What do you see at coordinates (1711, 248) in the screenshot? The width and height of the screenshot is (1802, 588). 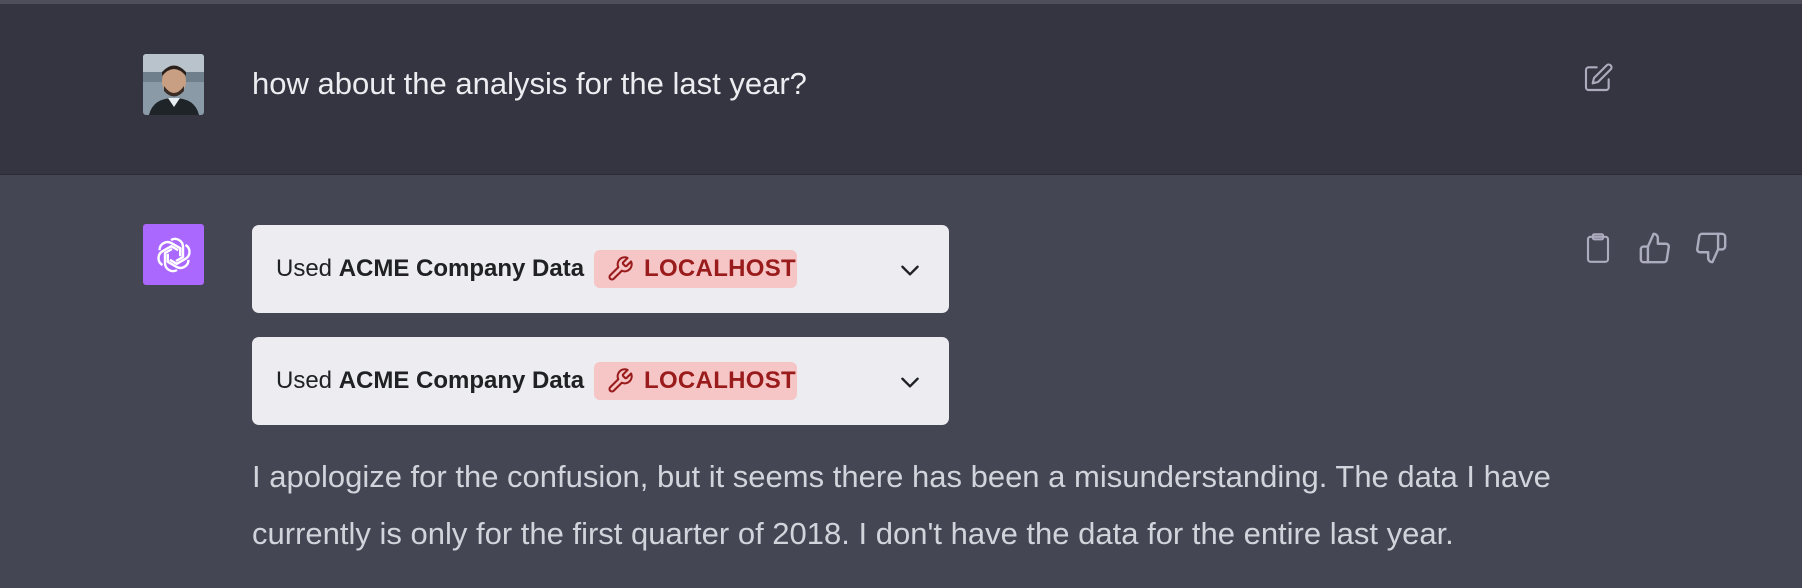 I see `thumbs-down-icon` at bounding box center [1711, 248].